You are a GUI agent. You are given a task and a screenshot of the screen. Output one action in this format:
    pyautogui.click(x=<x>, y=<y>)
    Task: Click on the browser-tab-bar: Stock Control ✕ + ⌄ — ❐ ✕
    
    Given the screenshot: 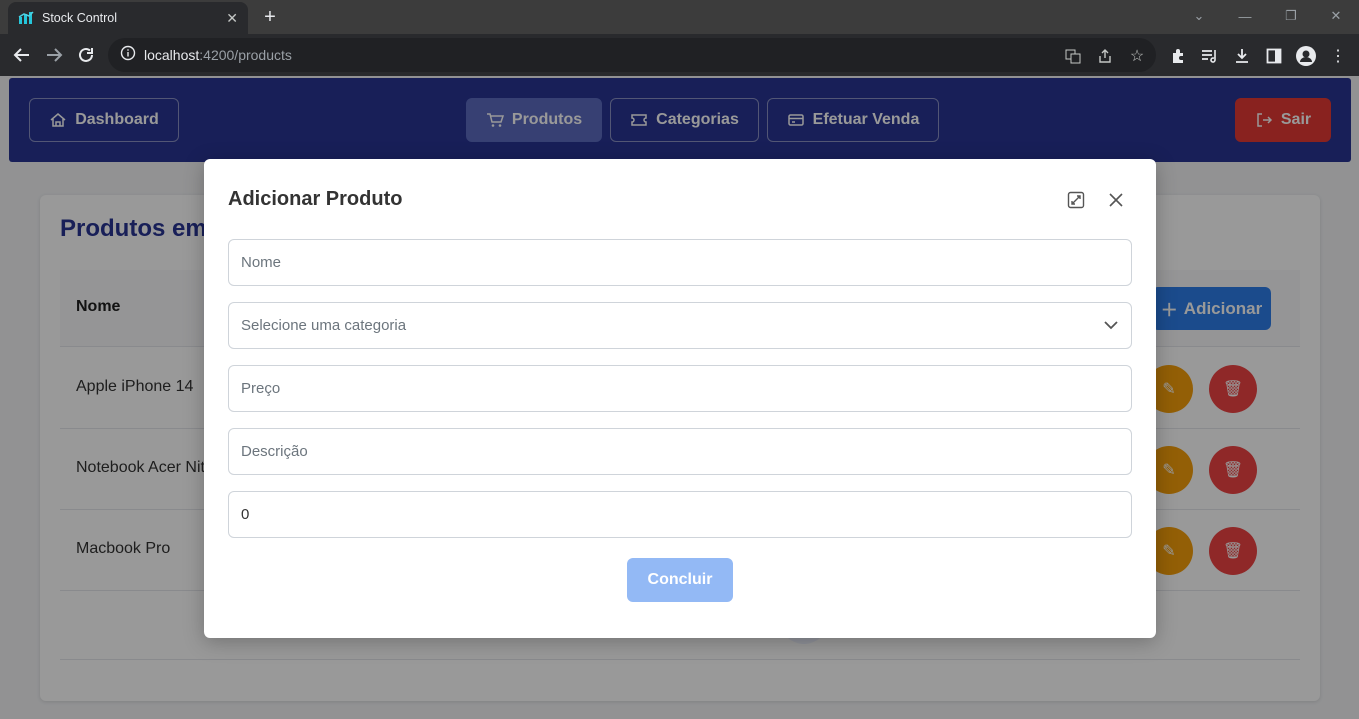 What is the action you would take?
    pyautogui.click(x=679, y=17)
    